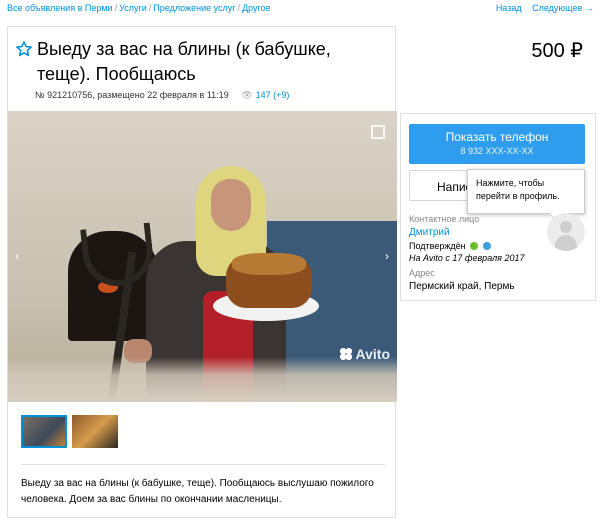 The height and width of the screenshot is (524, 600). I want to click on phone-verified-icon, so click(474, 246).